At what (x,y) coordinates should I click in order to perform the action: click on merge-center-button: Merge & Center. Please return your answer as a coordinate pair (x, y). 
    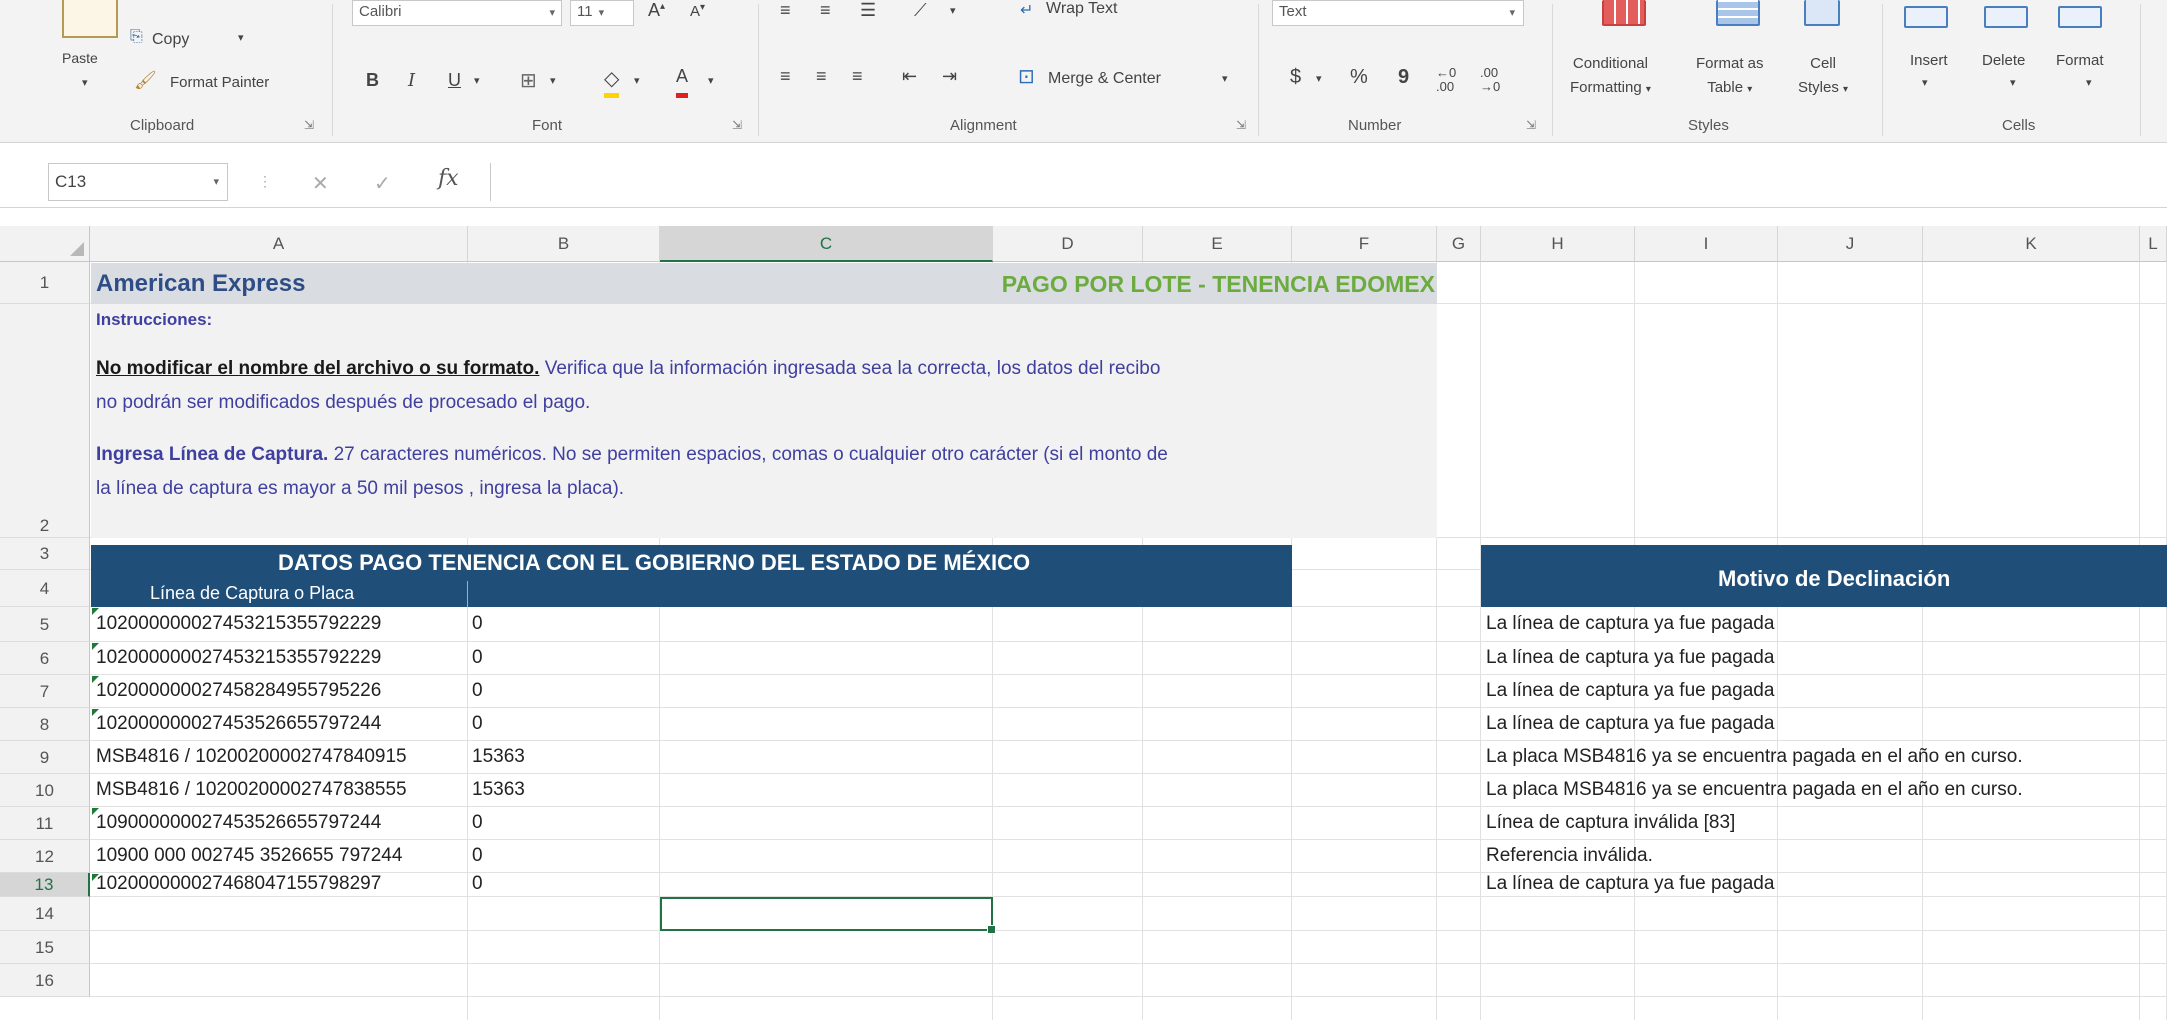
    Looking at the image, I should click on (1104, 79).